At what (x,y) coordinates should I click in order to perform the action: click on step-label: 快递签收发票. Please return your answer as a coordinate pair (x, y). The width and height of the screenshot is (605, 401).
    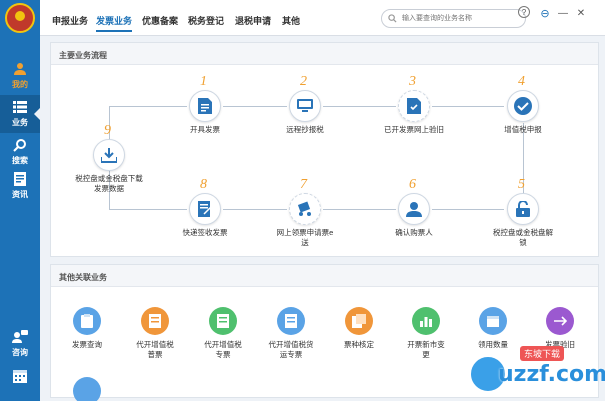
    Looking at the image, I should click on (205, 232).